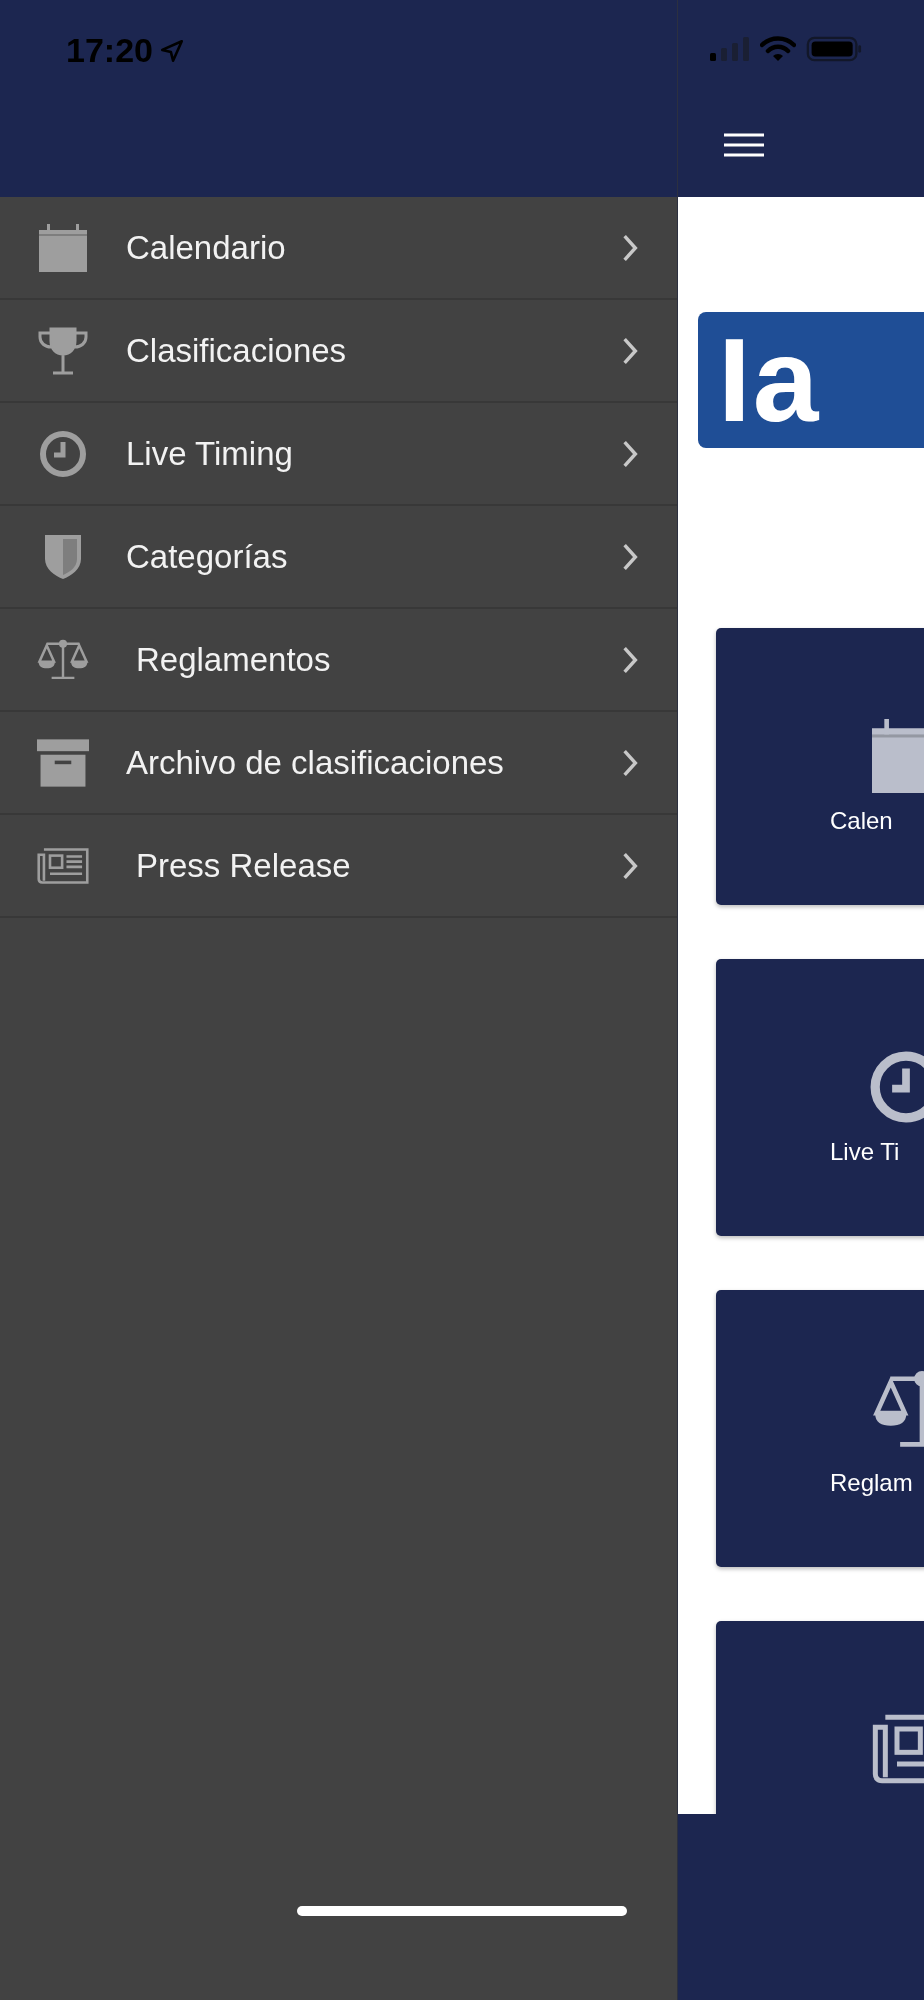  I want to click on status-time: 17:20, so click(109, 50).